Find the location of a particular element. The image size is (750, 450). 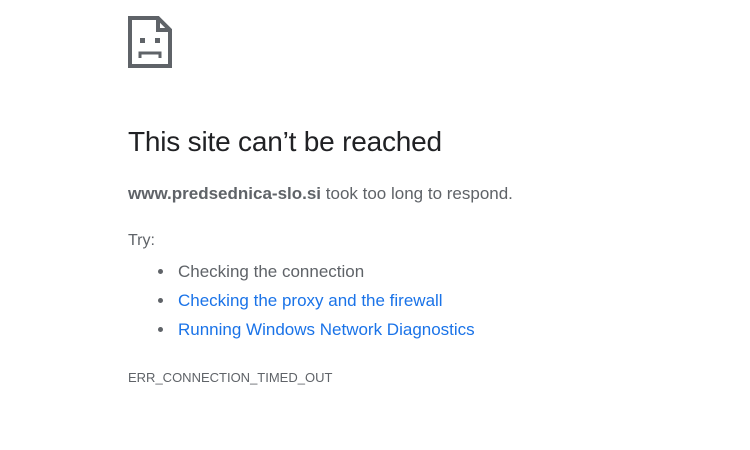

error-code: ERR_CONNECTION_TIMED_OUT is located at coordinates (230, 377).